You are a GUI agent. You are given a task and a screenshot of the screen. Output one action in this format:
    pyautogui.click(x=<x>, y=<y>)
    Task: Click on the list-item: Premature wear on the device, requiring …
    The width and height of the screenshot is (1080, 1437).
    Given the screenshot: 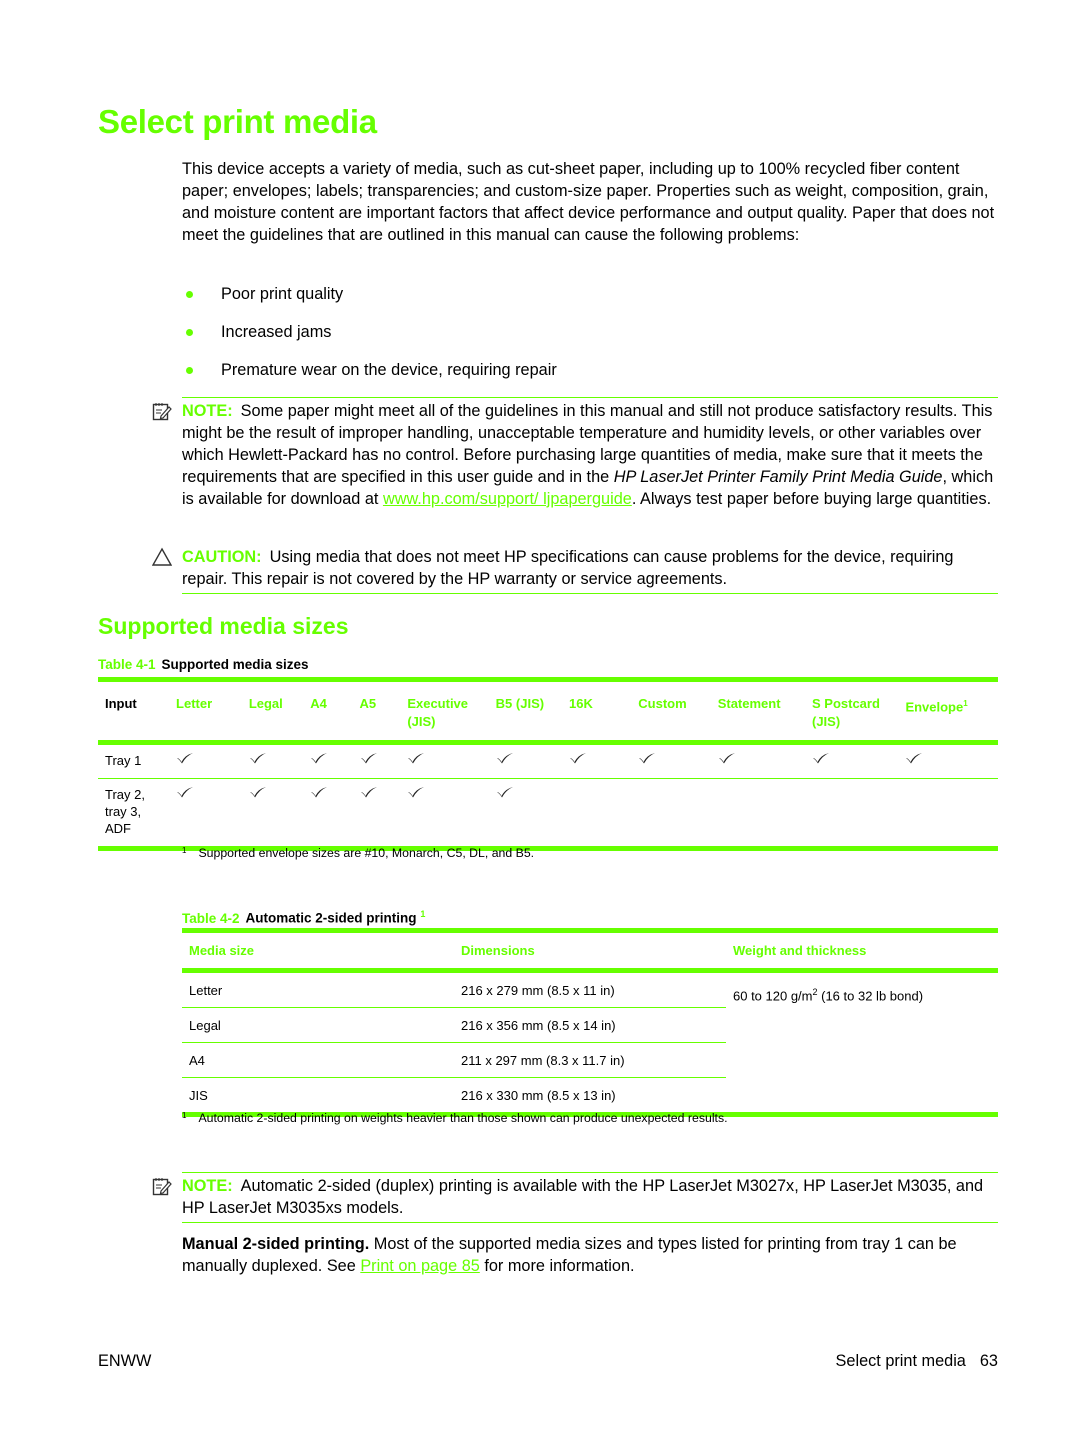 What is the action you would take?
    pyautogui.click(x=369, y=378)
    